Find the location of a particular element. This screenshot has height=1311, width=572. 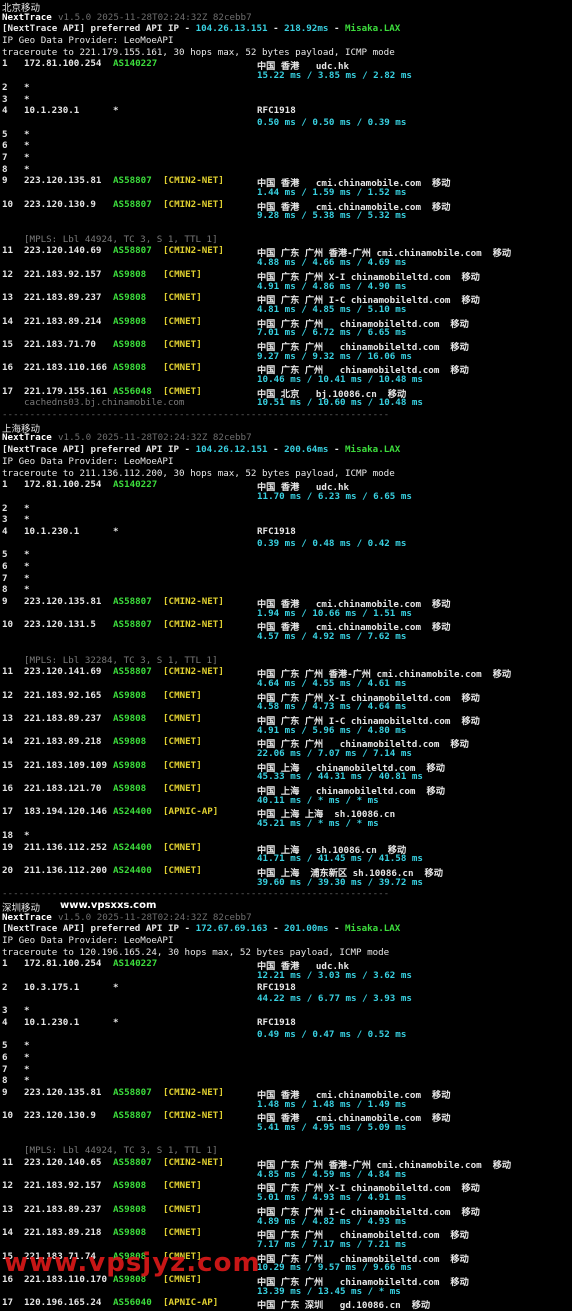

hop-number: 17 is located at coordinates (8, 812).